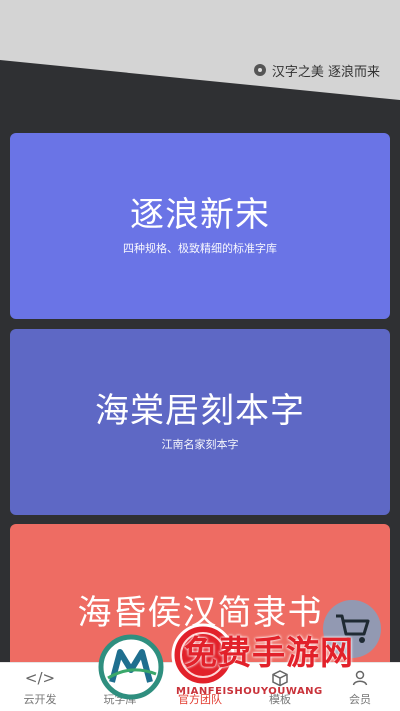  Describe the element at coordinates (200, 248) in the screenshot. I see `card-subtitle: 四种规格、极致精细的标准字库` at that location.